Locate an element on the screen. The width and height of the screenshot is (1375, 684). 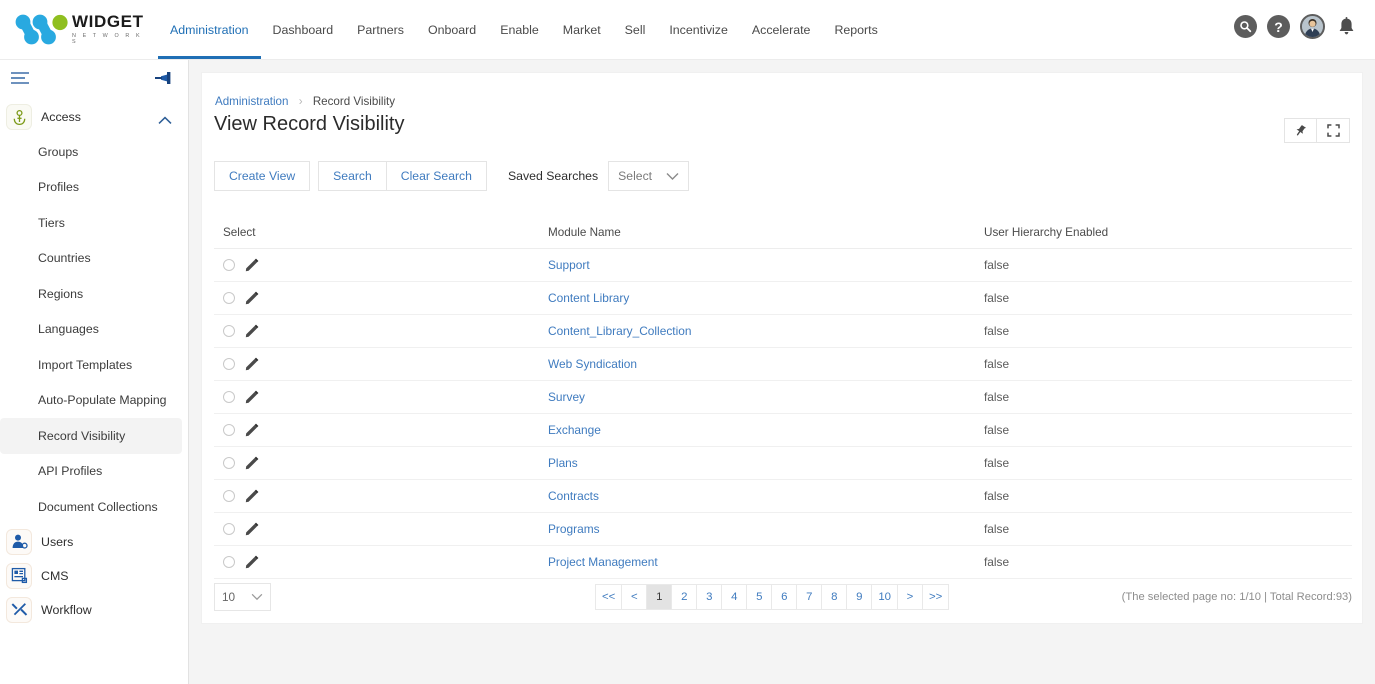
cms-icon is located at coordinates (19, 575).